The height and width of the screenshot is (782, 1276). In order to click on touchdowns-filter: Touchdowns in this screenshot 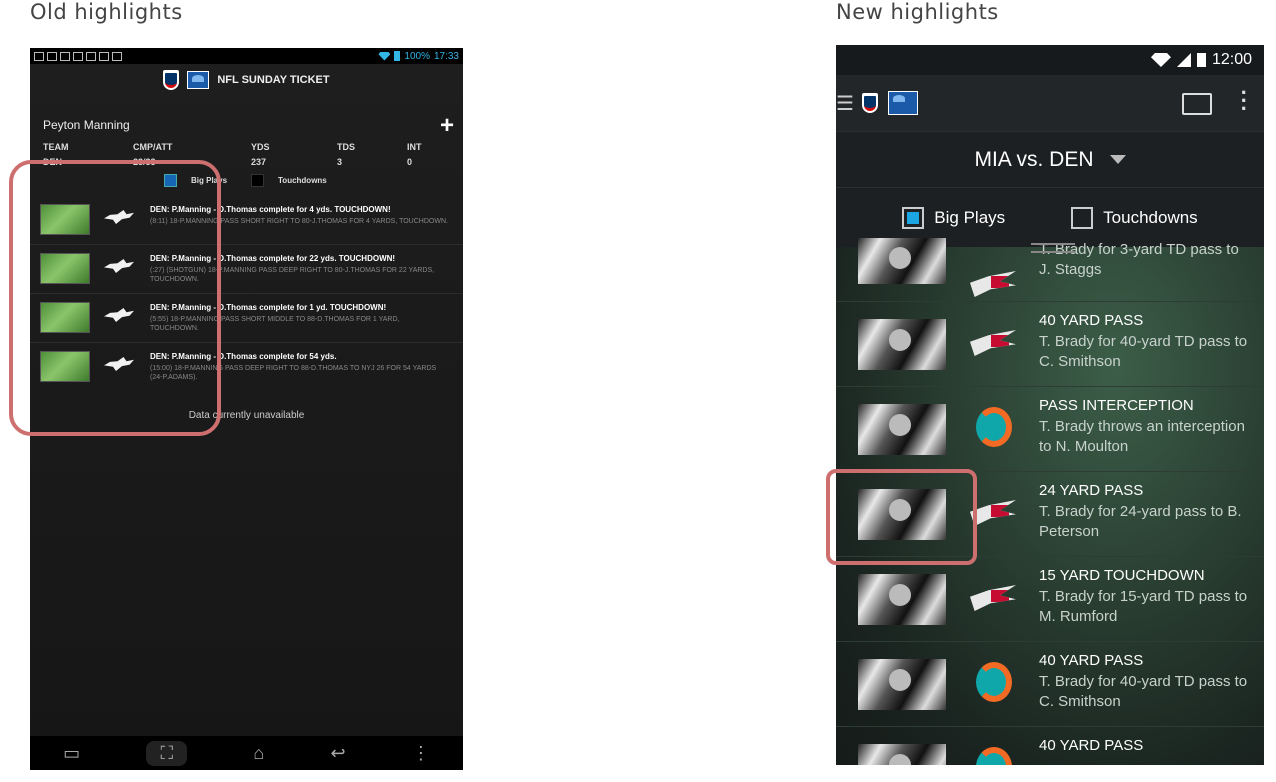, I will do `click(1134, 217)`.